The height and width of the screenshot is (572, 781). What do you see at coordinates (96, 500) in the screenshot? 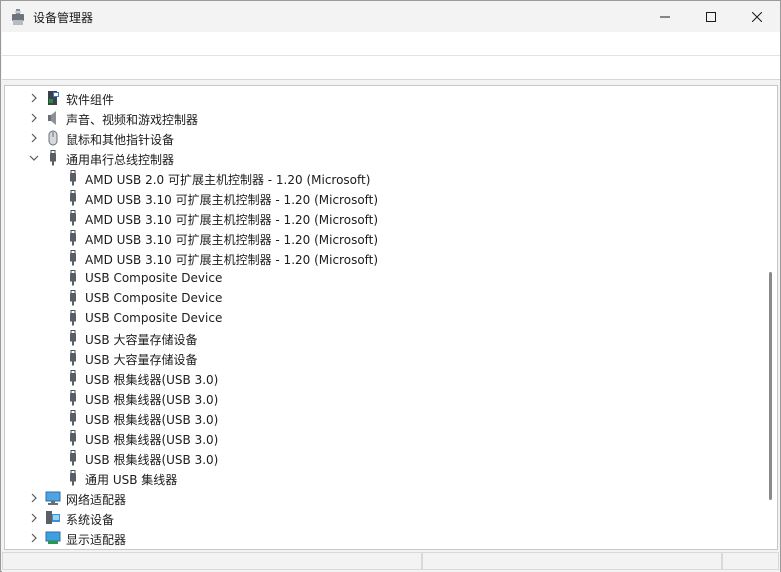
I see `tree-item-label: 网络适配器` at bounding box center [96, 500].